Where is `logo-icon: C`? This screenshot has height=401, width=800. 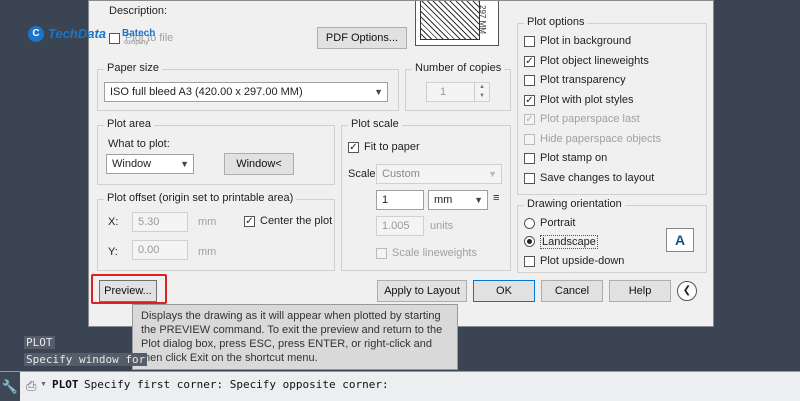
logo-icon: C is located at coordinates (36, 34).